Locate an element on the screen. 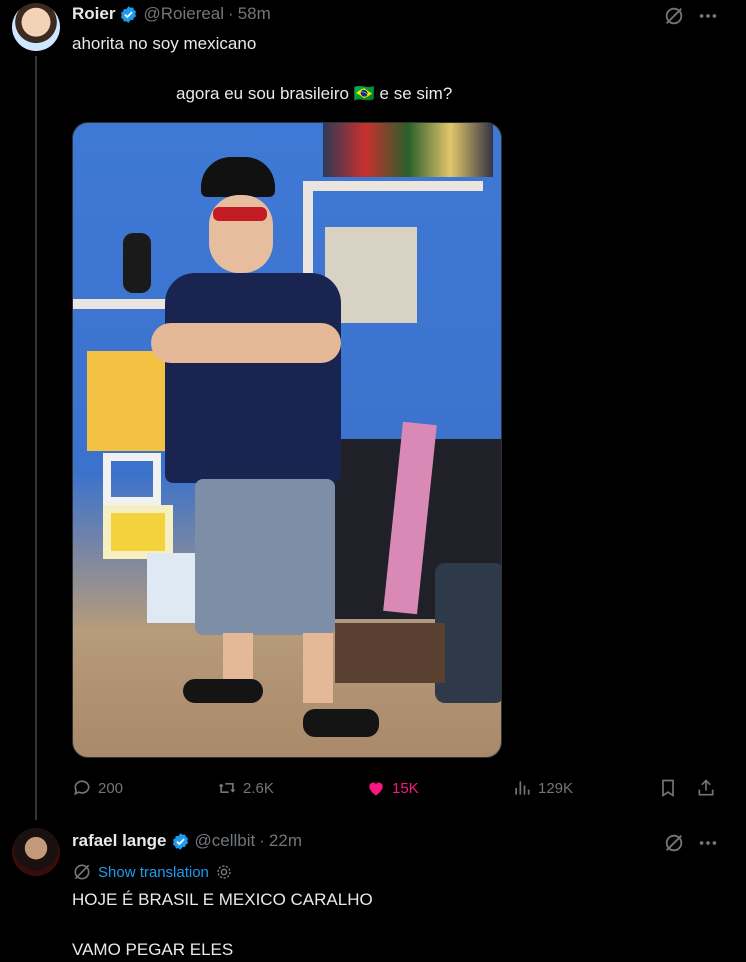  like-button: 15K is located at coordinates (392, 788).